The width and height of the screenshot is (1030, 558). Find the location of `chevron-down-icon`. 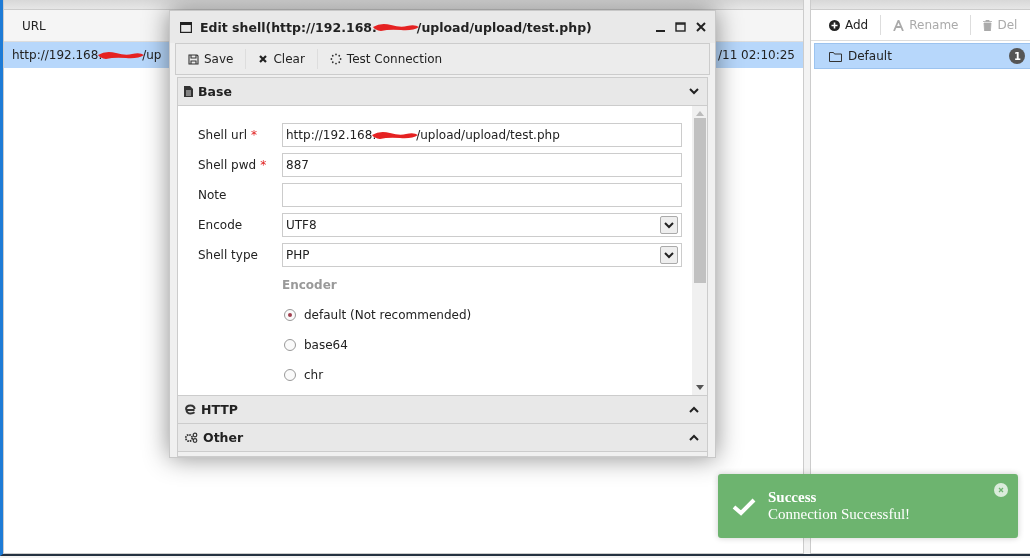

chevron-down-icon is located at coordinates (694, 91).